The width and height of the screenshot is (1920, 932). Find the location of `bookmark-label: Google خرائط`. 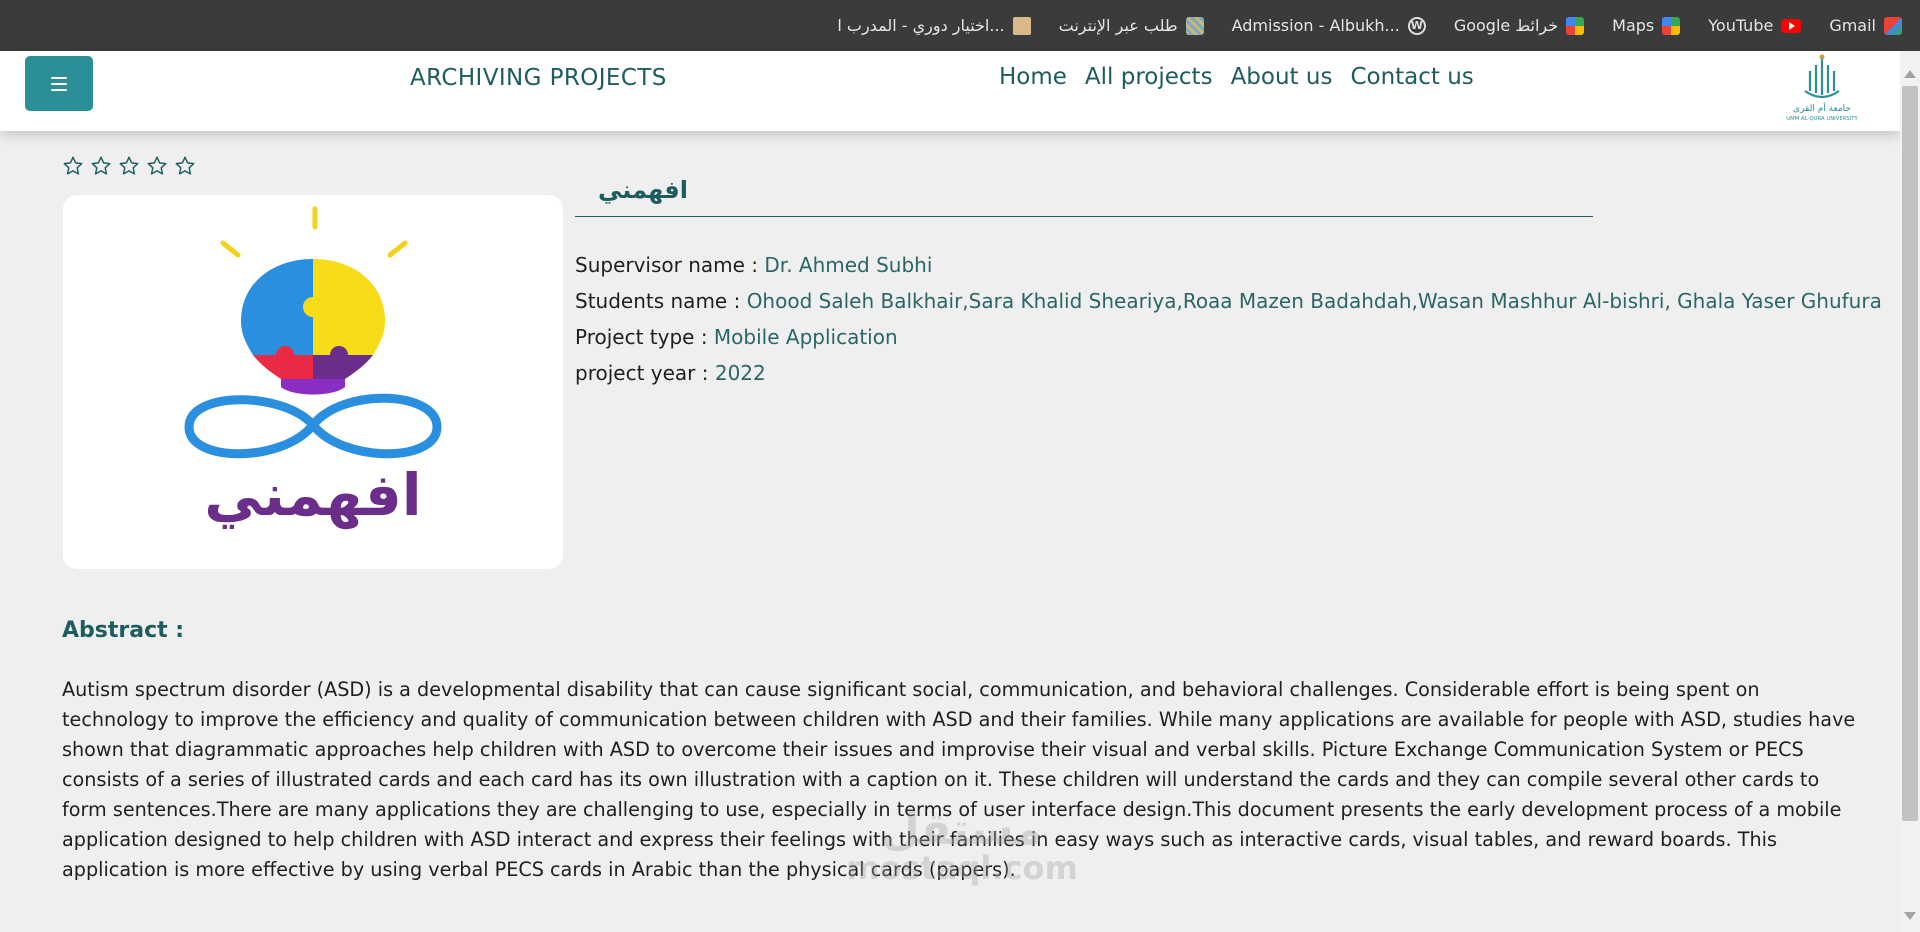

bookmark-label: Google خرائط is located at coordinates (1506, 25).